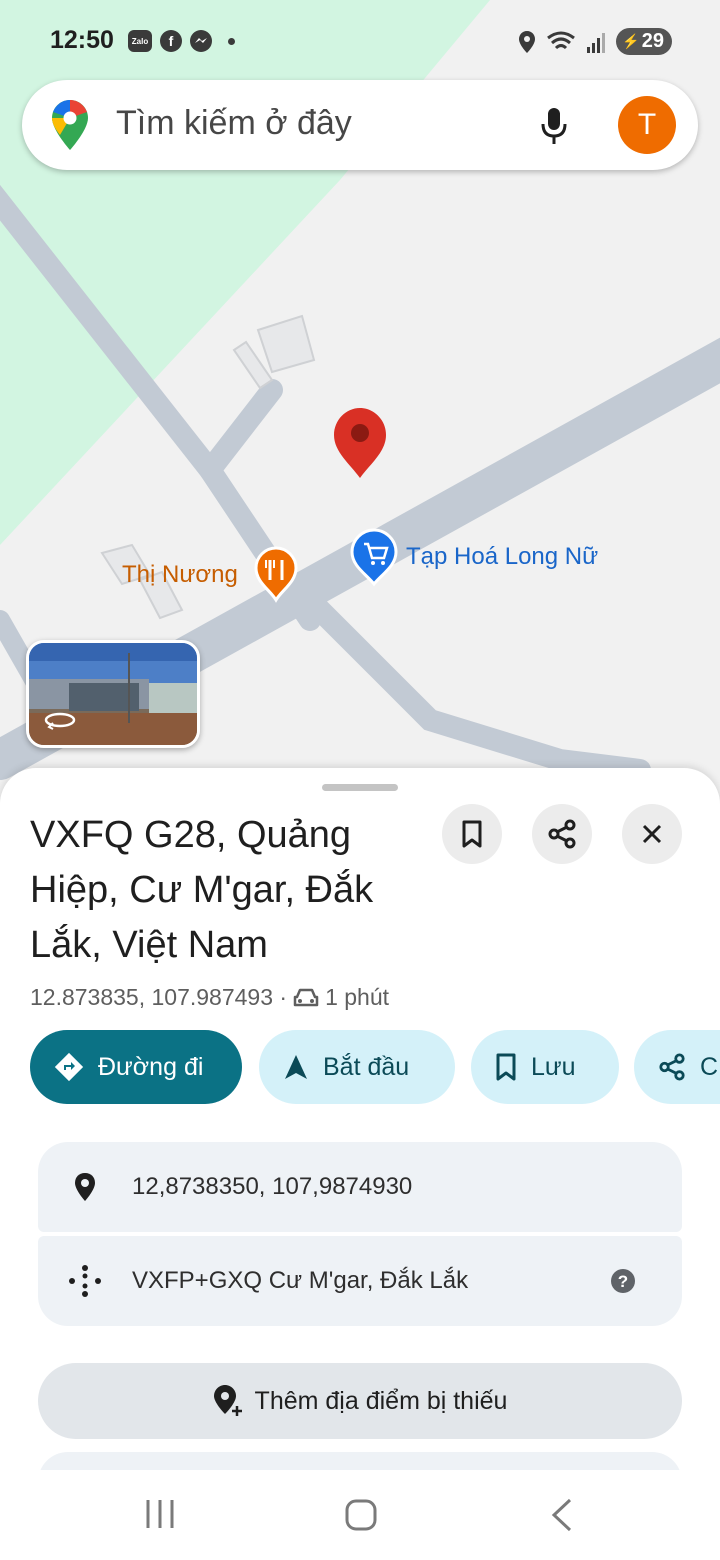 This screenshot has height=1560, width=720. What do you see at coordinates (709, 1066) in the screenshot?
I see `share-label: C` at bounding box center [709, 1066].